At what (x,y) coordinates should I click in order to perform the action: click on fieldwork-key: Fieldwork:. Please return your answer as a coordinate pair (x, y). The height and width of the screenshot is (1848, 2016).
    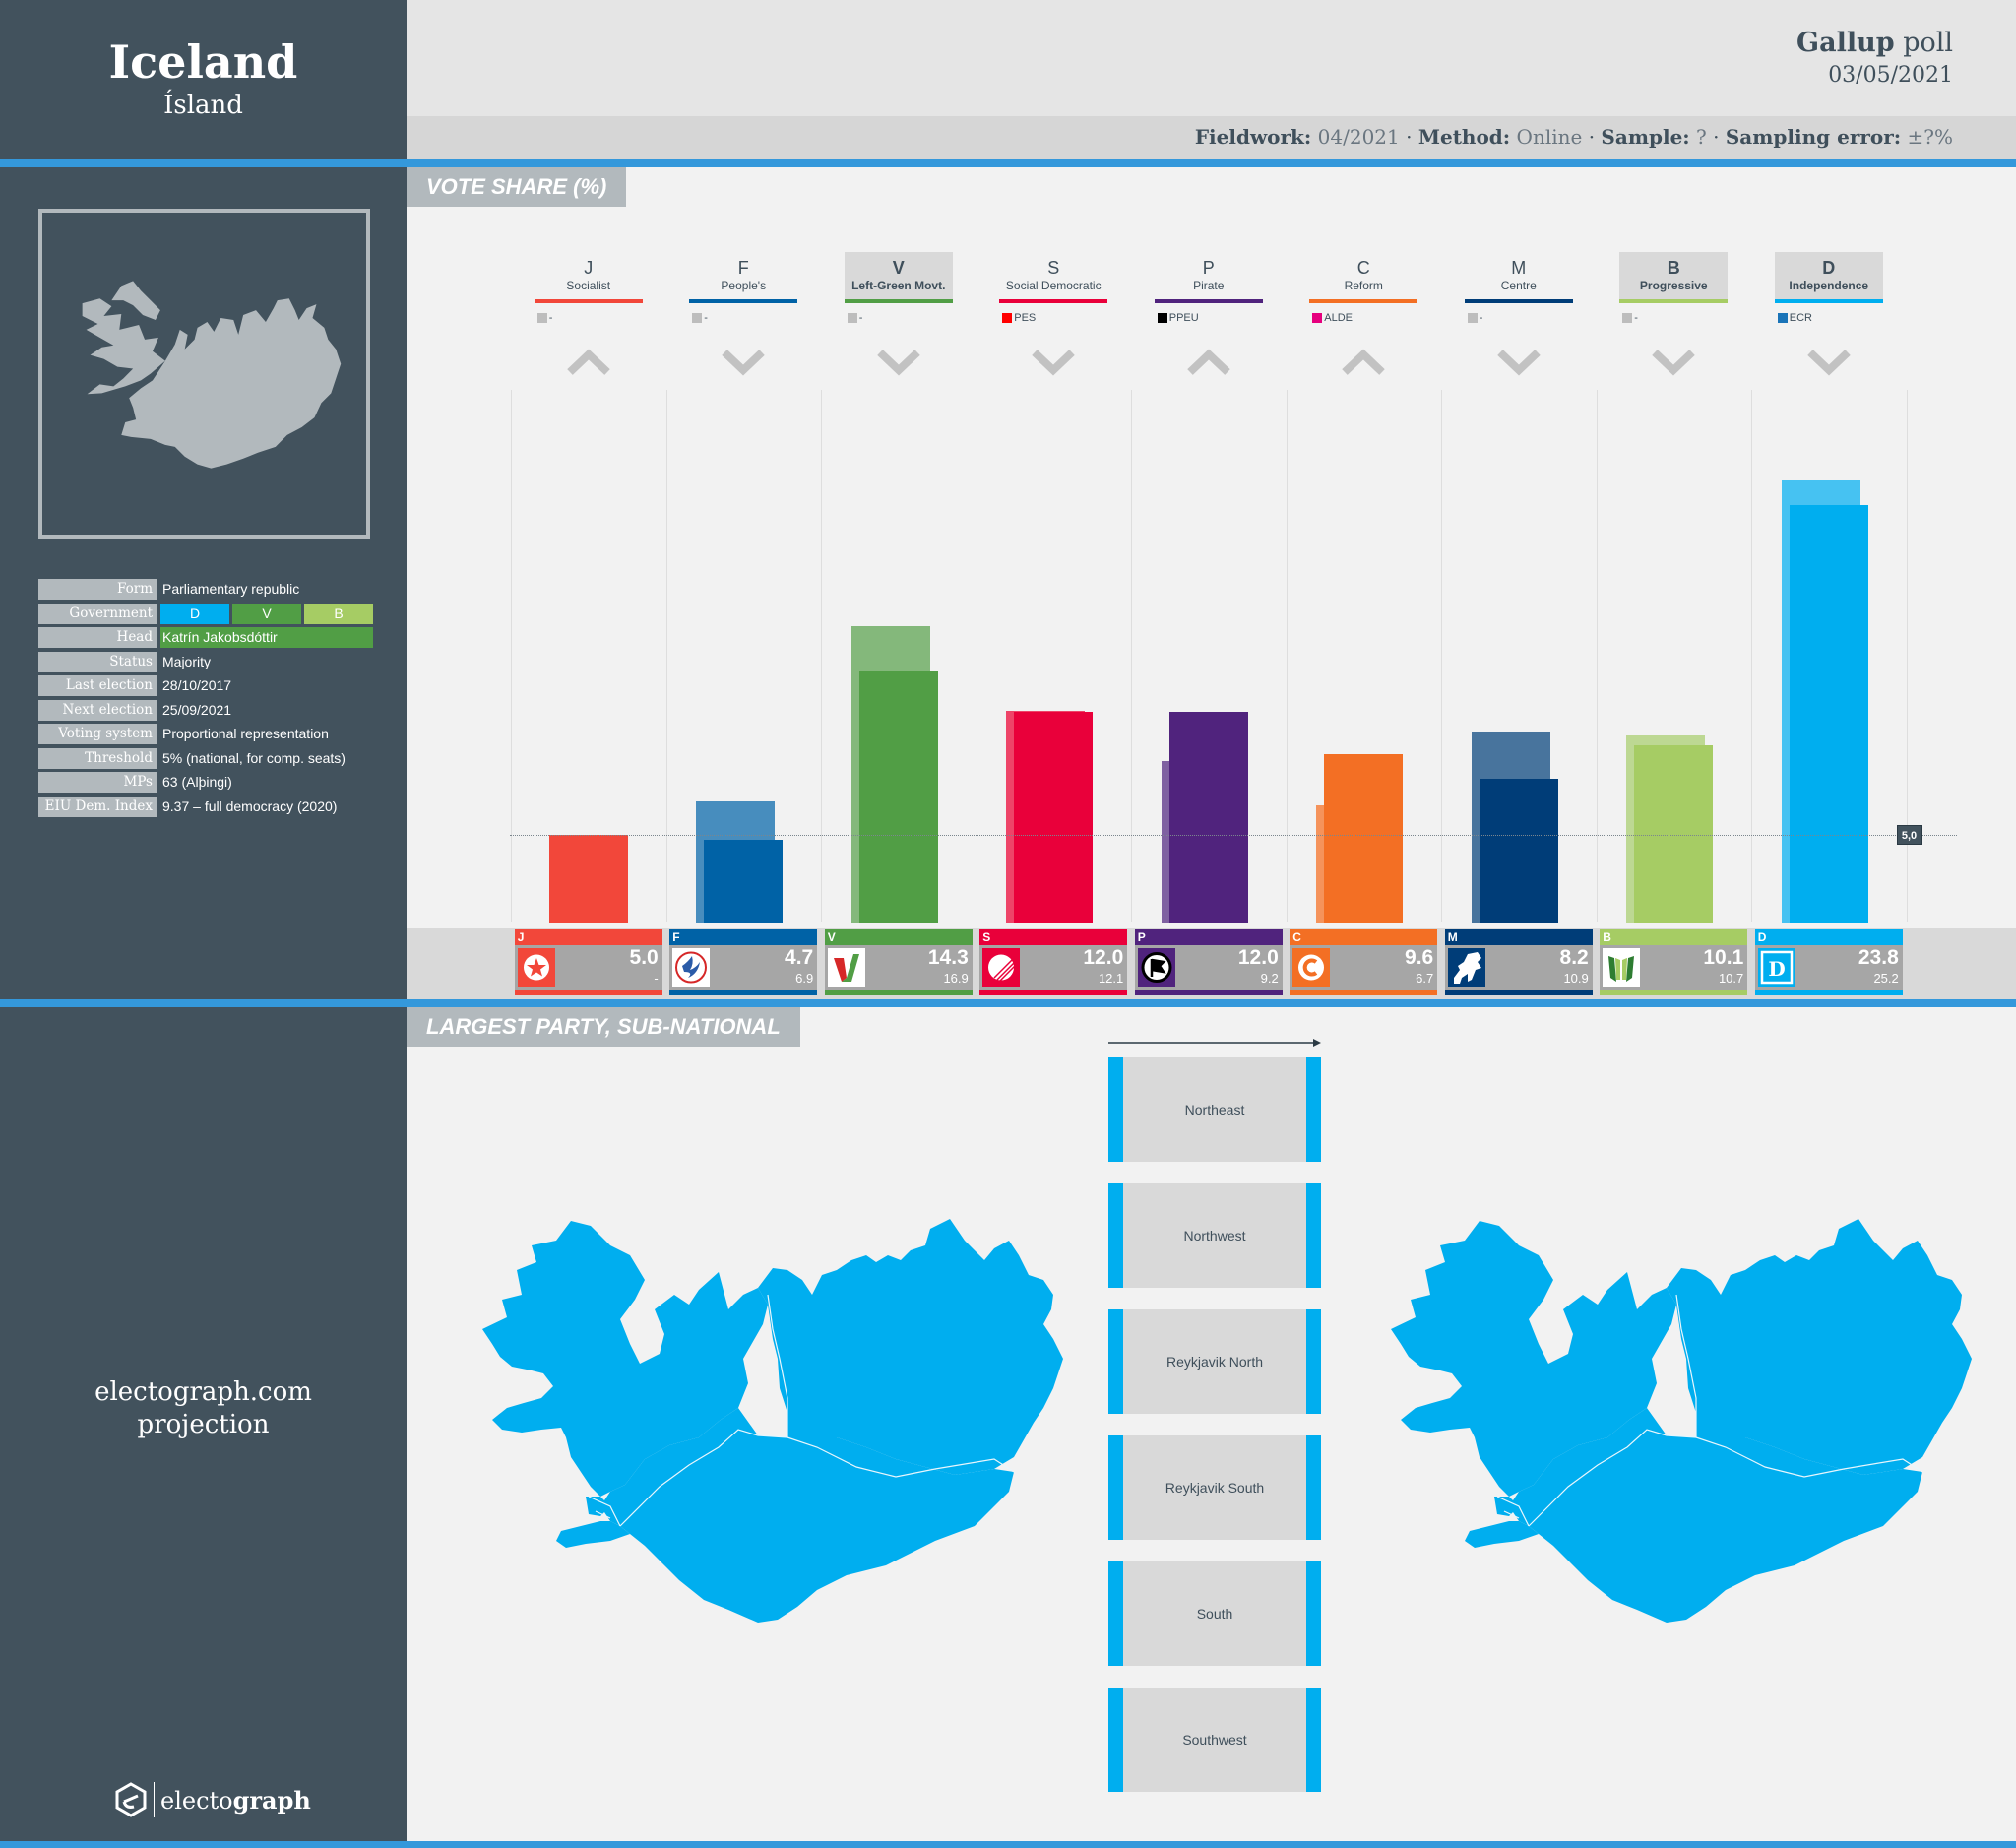
    Looking at the image, I should click on (1253, 137).